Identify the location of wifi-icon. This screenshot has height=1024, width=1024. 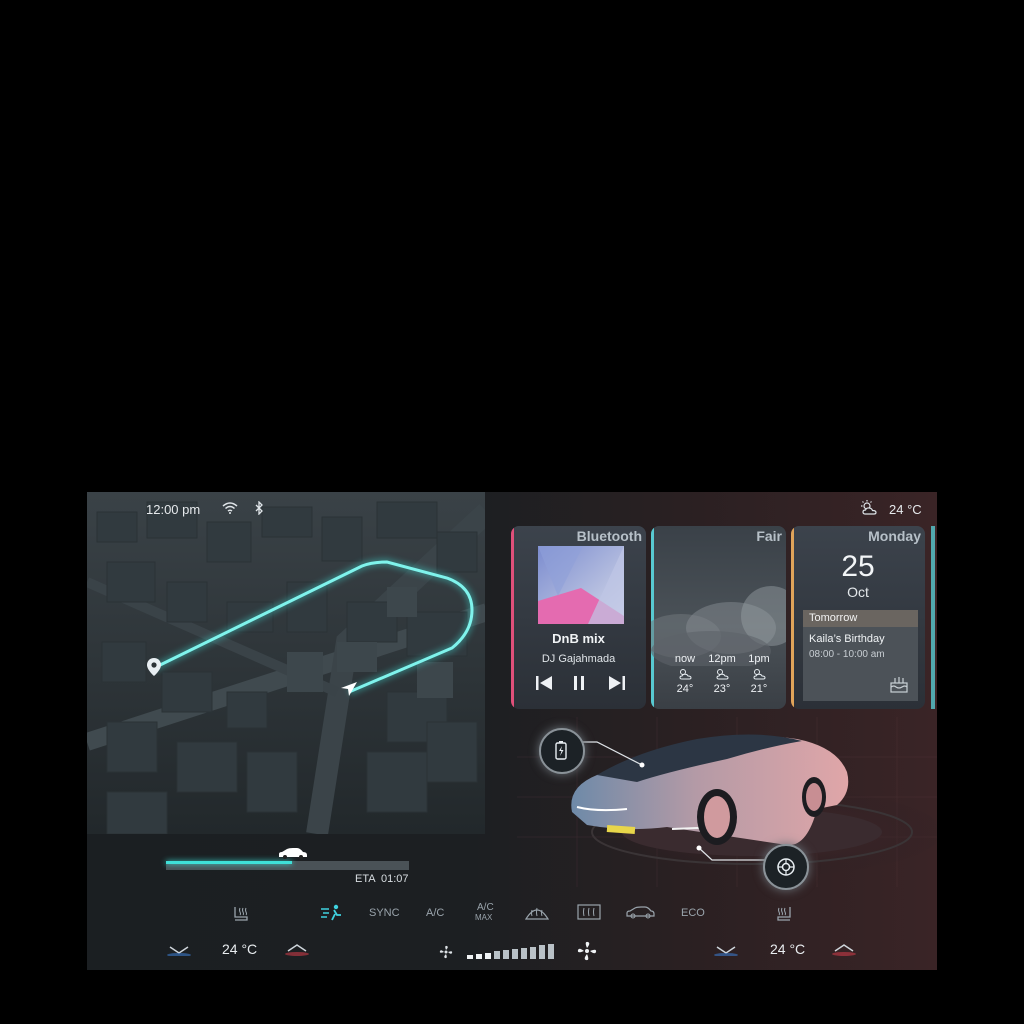
(230, 508).